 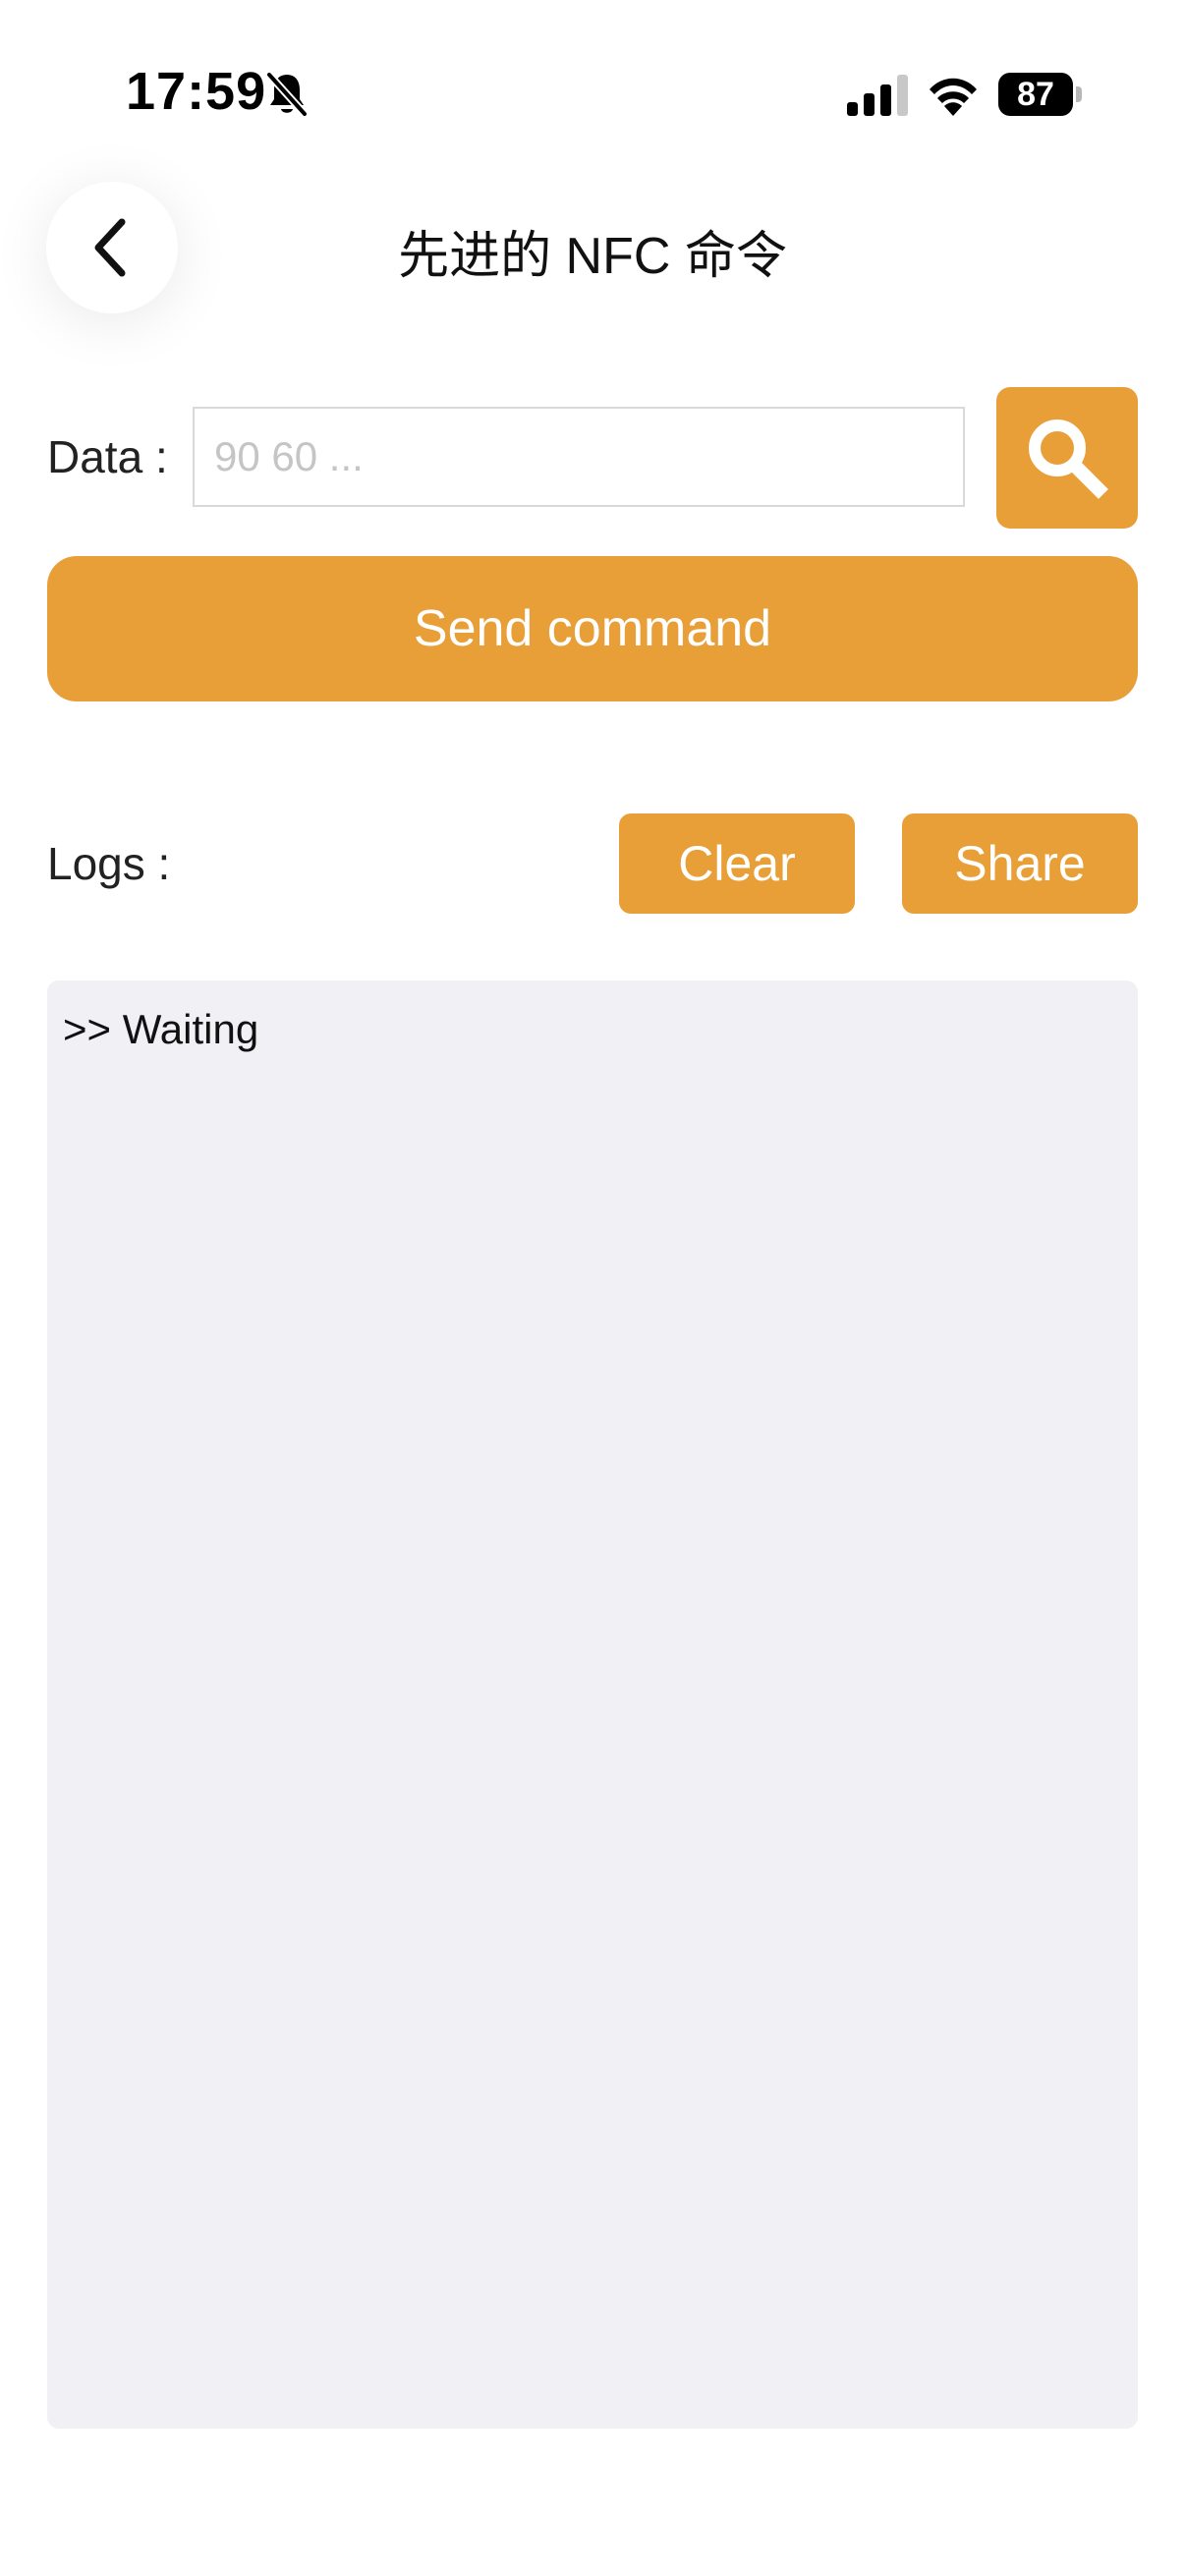 I want to click on chevron-left-icon, so click(x=110, y=247).